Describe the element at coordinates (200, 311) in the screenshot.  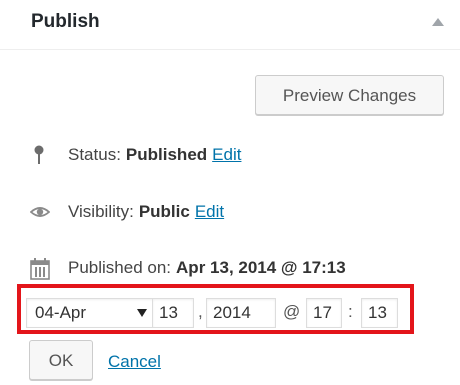
I see `date-comma: ,` at that location.